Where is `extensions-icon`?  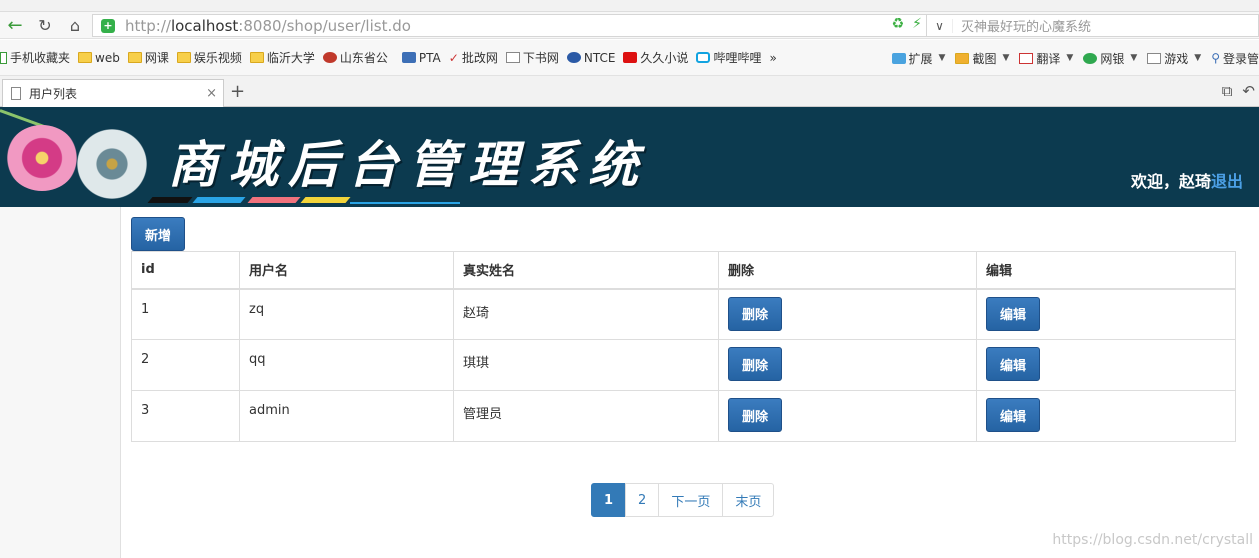
extensions-icon is located at coordinates (898, 58).